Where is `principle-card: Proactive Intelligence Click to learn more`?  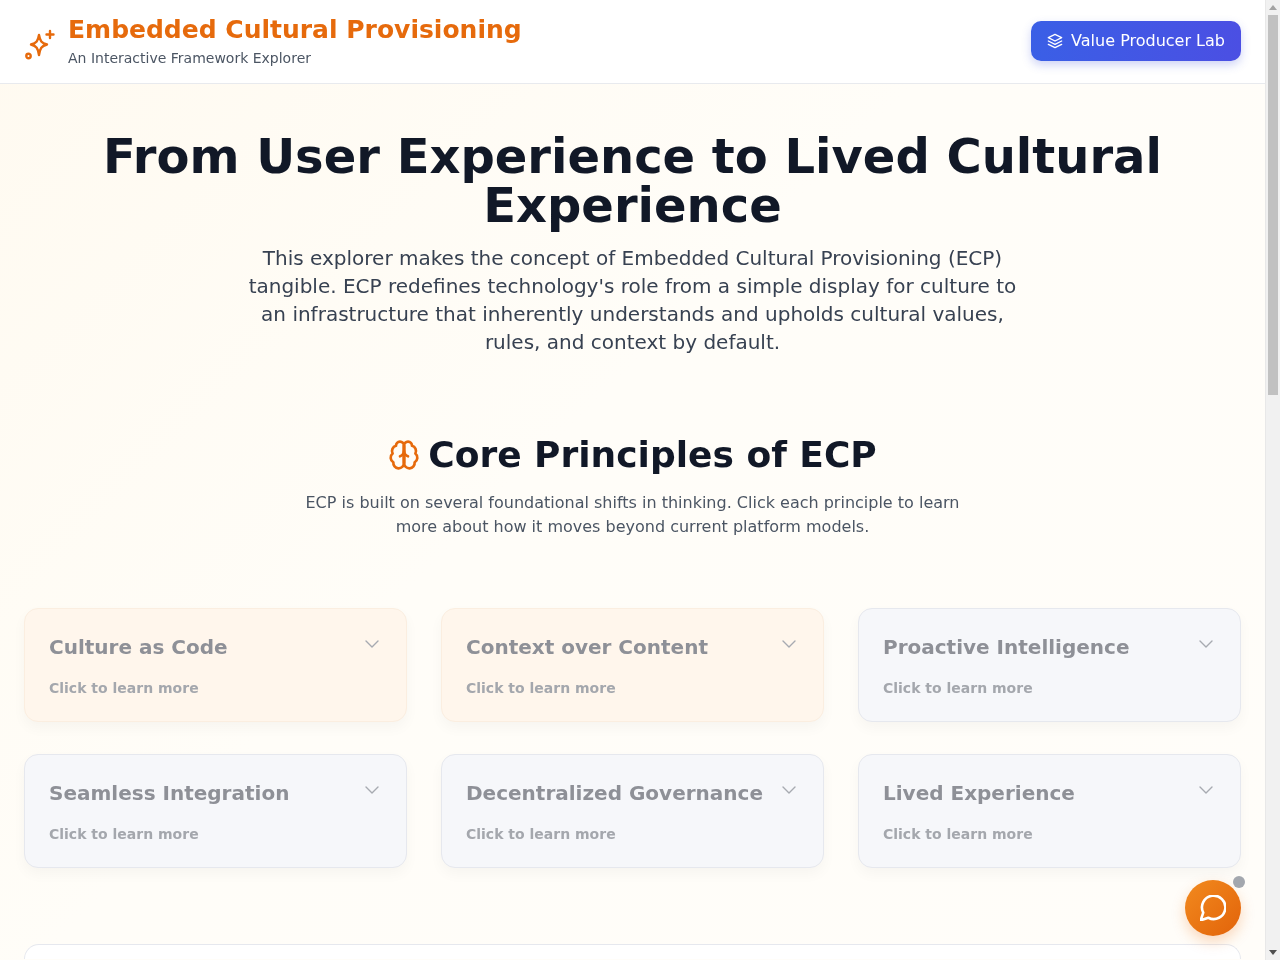
principle-card: Proactive Intelligence Click to learn more is located at coordinates (1049, 665).